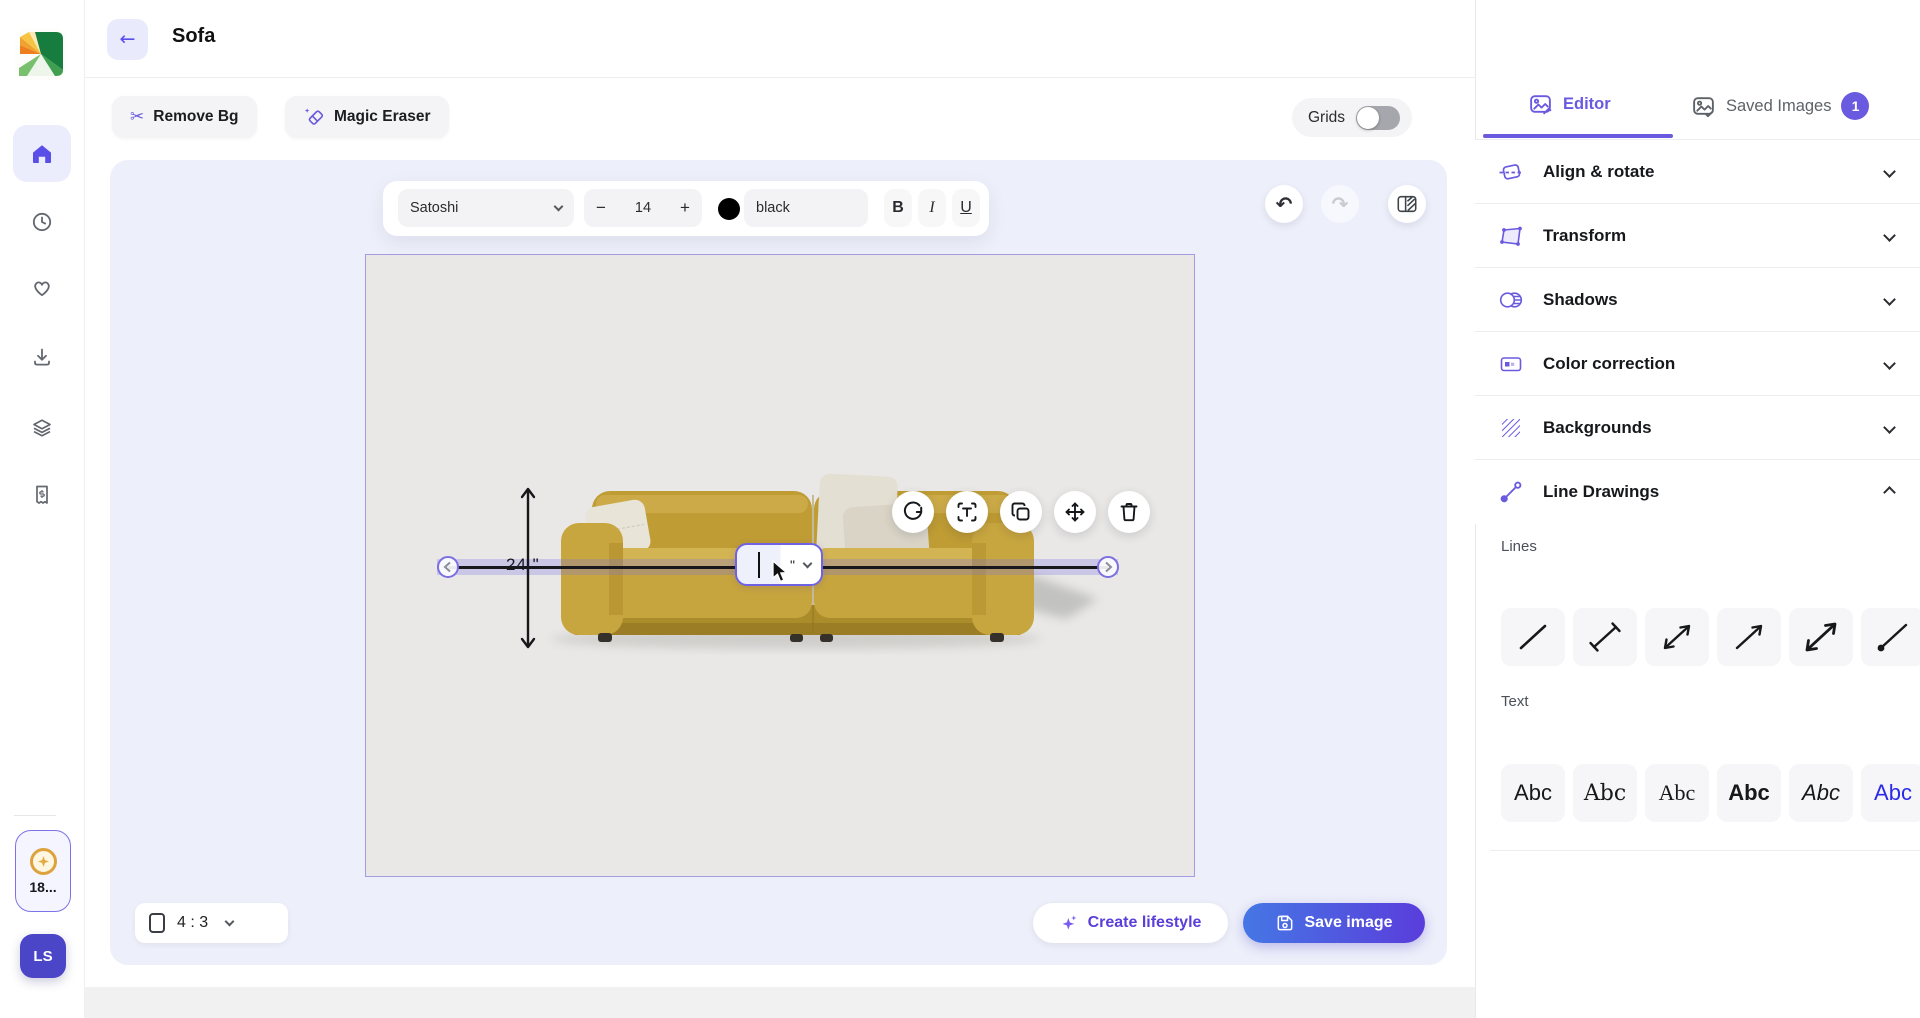 This screenshot has height=1018, width=1920. Describe the element at coordinates (1697, 300) in the screenshot. I see `section-shadows: Shadows` at that location.